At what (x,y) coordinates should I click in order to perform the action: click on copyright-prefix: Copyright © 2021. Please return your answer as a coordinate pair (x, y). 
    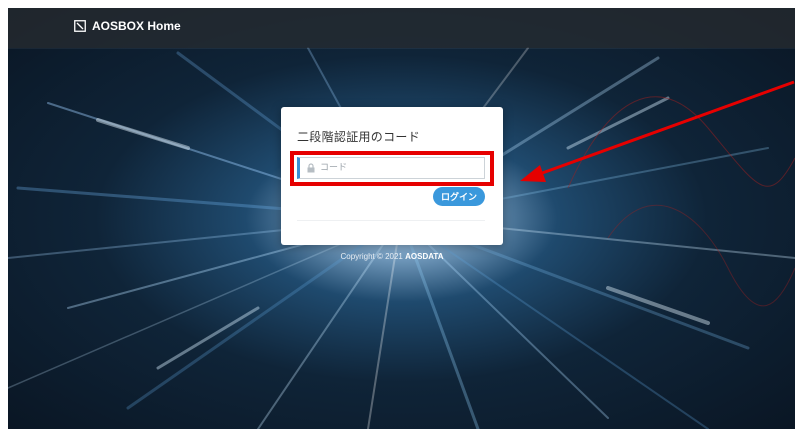
    Looking at the image, I should click on (373, 256).